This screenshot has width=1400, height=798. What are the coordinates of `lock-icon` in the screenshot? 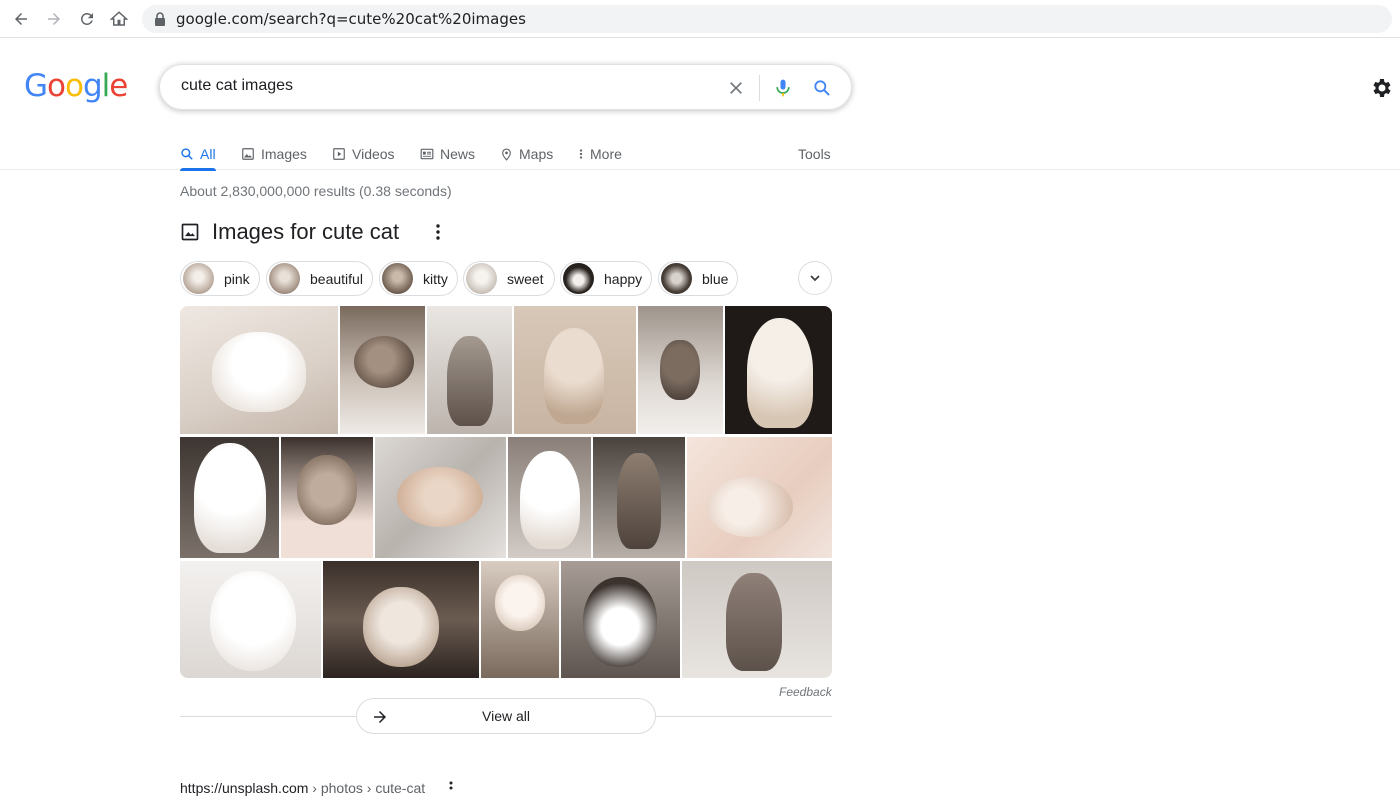 It's located at (160, 19).